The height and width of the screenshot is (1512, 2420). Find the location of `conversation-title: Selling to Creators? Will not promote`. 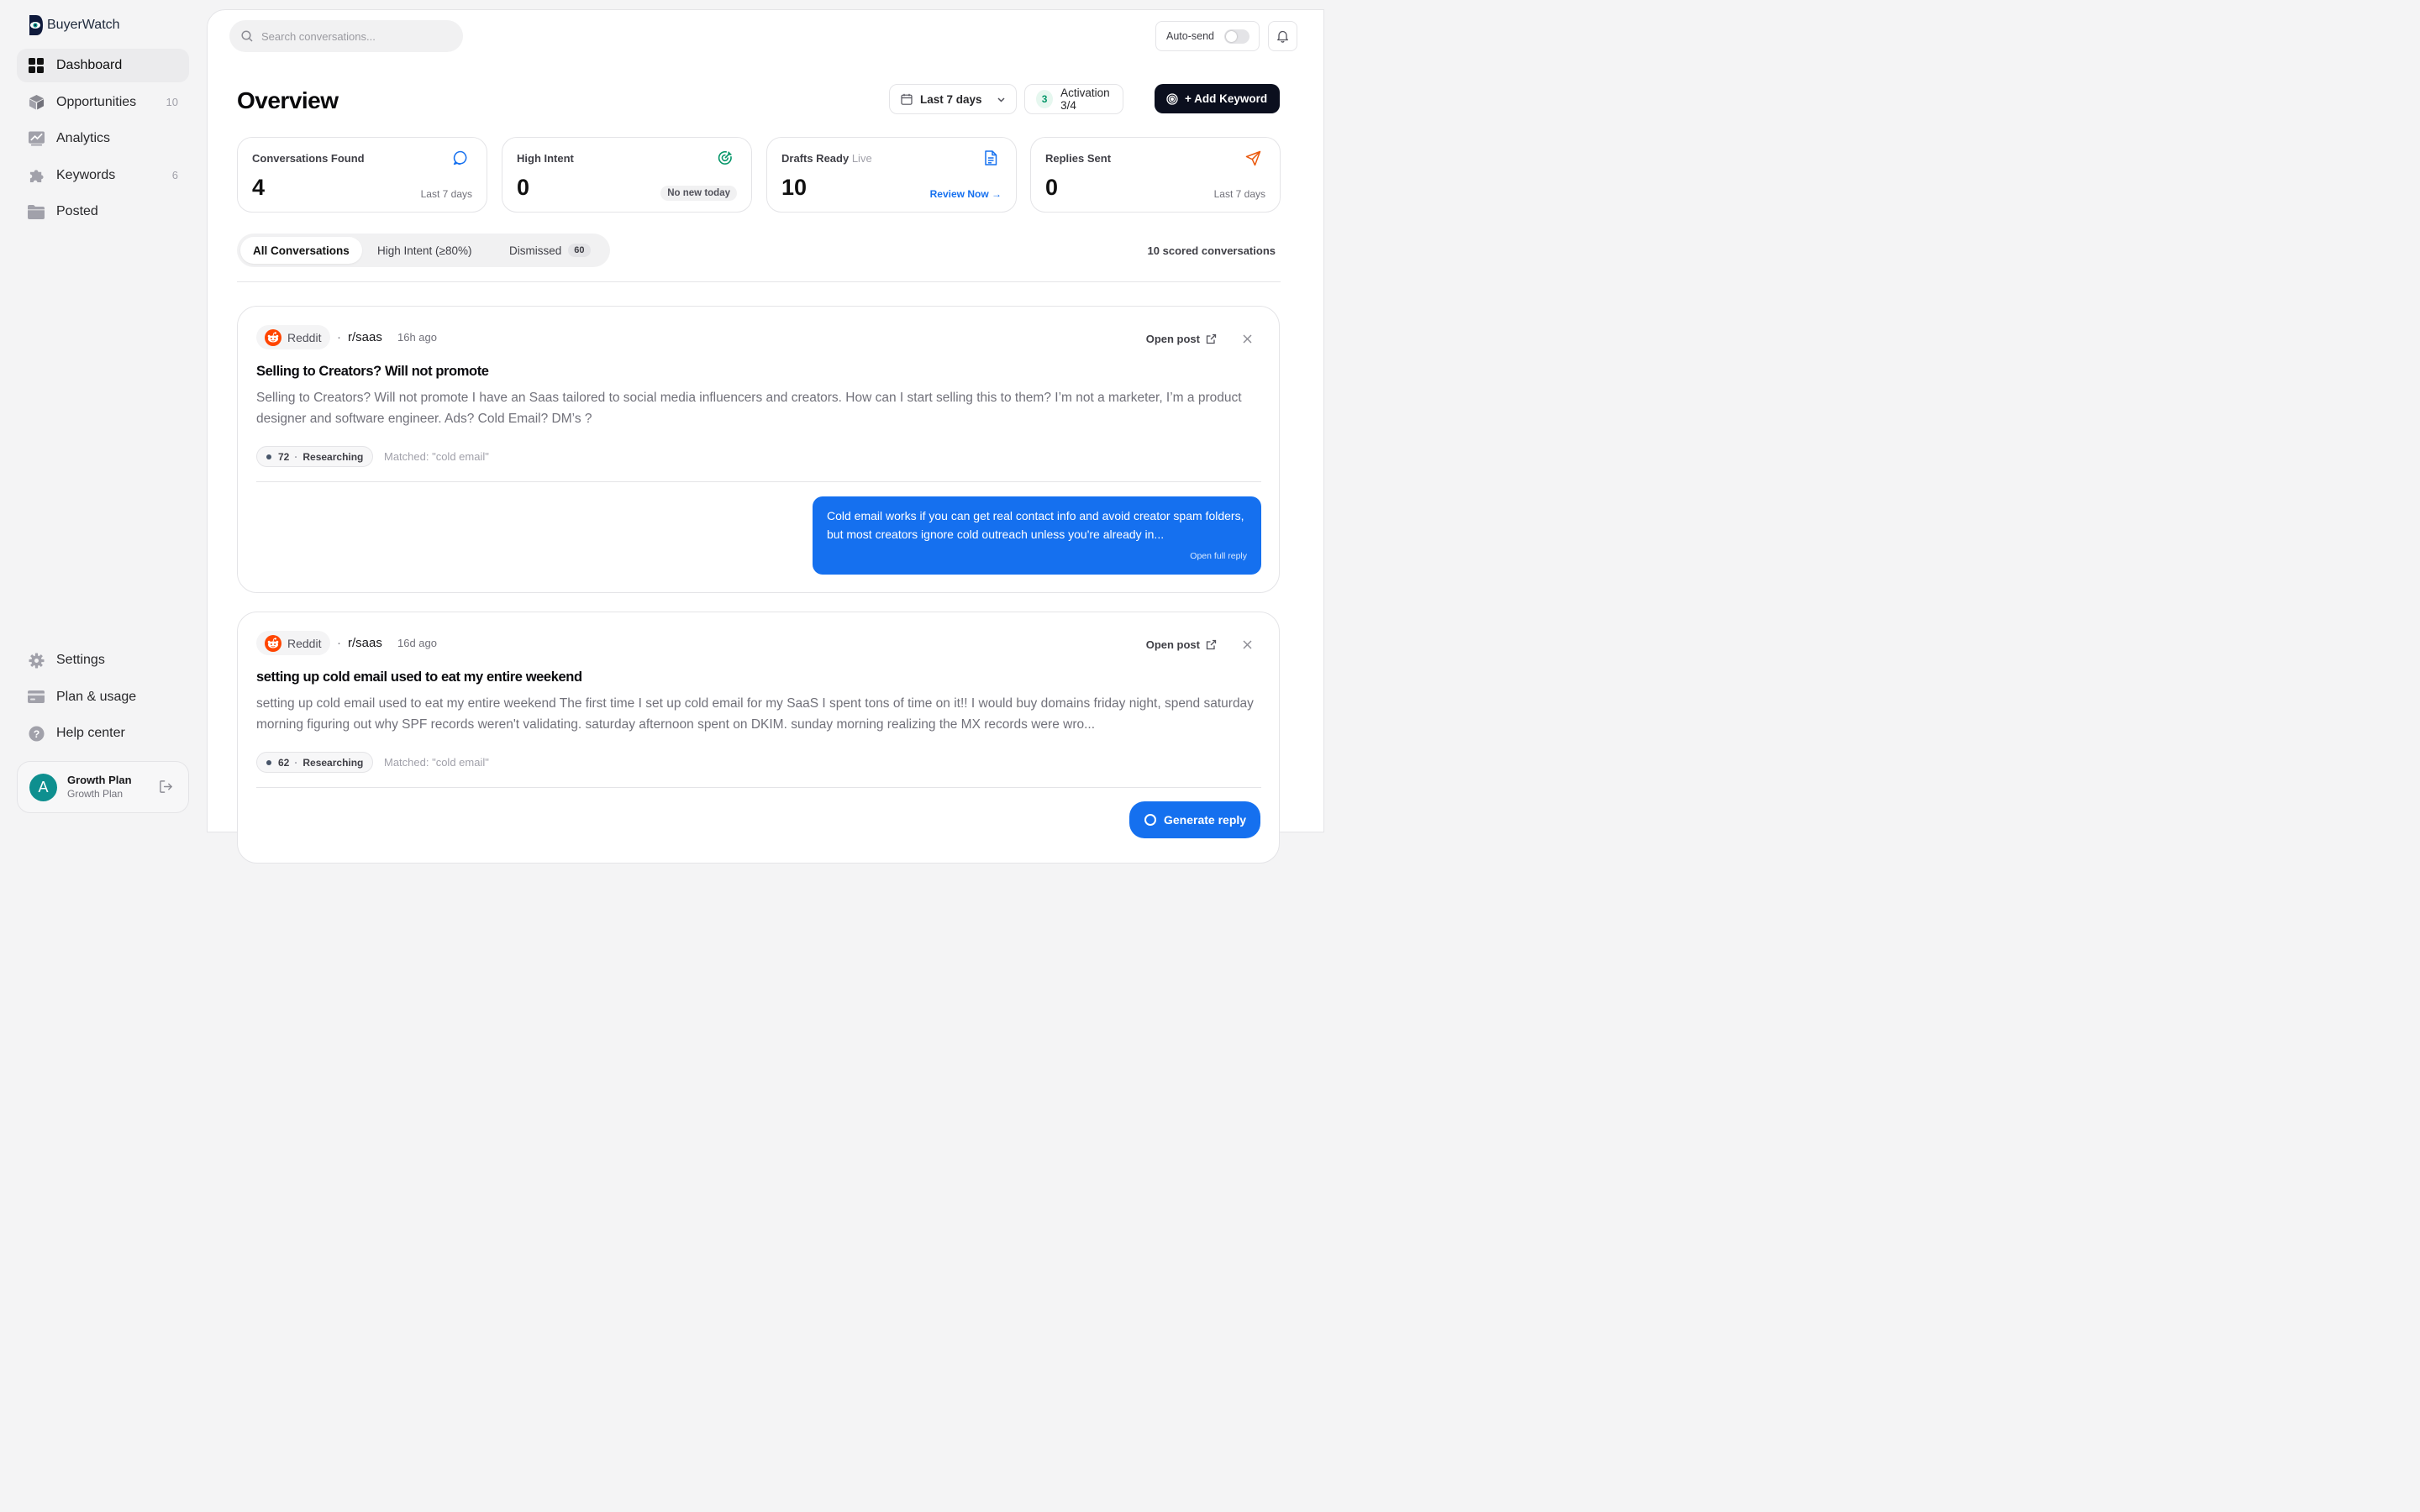

conversation-title: Selling to Creators? Will not promote is located at coordinates (372, 372).